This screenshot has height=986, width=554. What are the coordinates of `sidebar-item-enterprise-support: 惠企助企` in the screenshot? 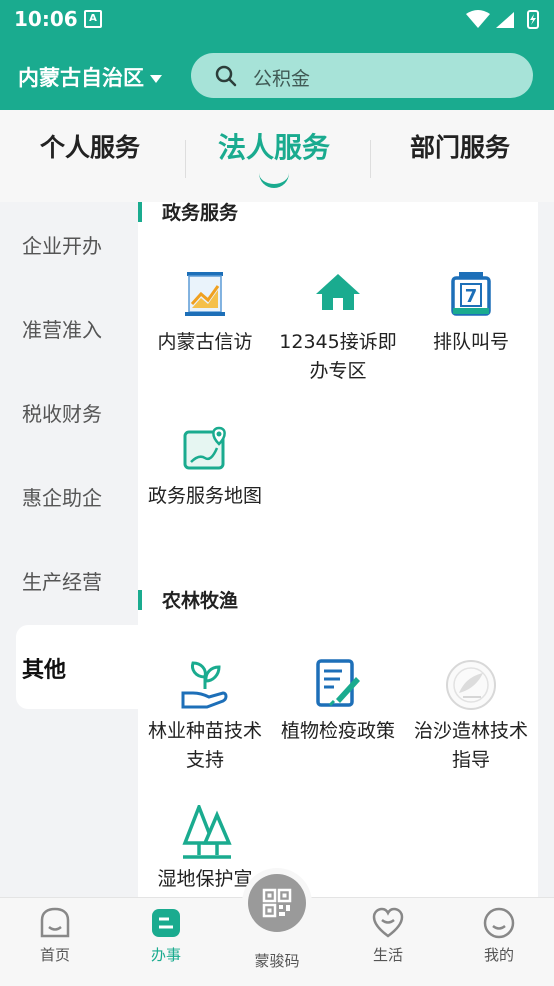 It's located at (69, 496).